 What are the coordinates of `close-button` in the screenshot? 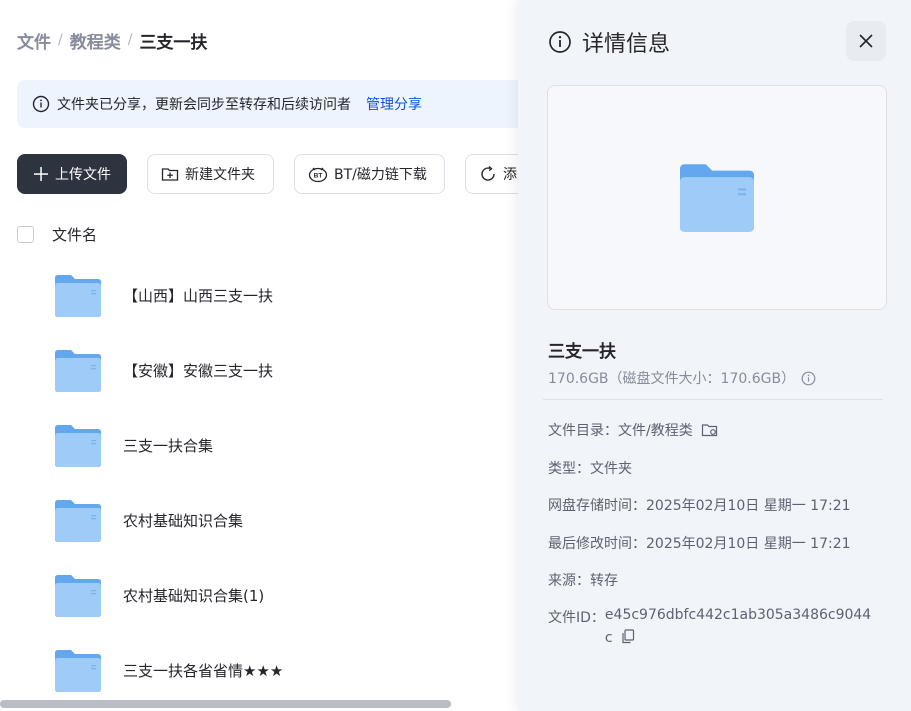 It's located at (866, 41).